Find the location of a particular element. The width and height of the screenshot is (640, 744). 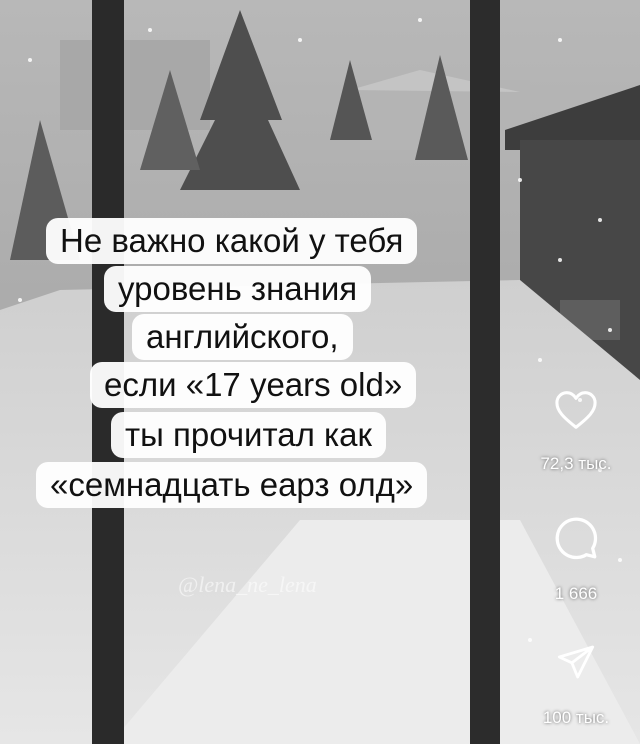

caption-line-3: английского, is located at coordinates (242, 337).